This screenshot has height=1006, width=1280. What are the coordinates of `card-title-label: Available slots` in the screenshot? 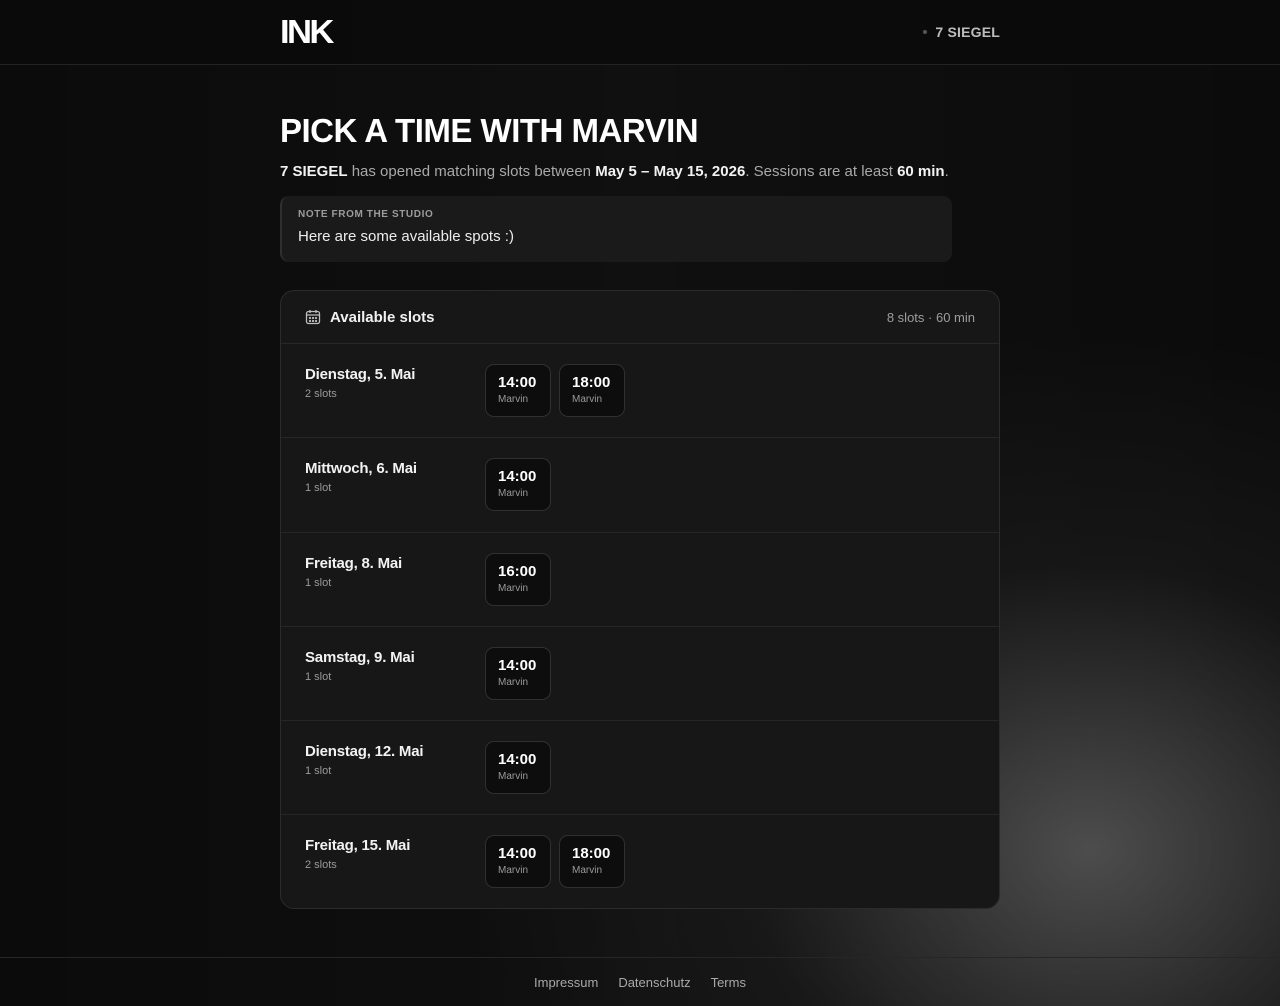 It's located at (382, 317).